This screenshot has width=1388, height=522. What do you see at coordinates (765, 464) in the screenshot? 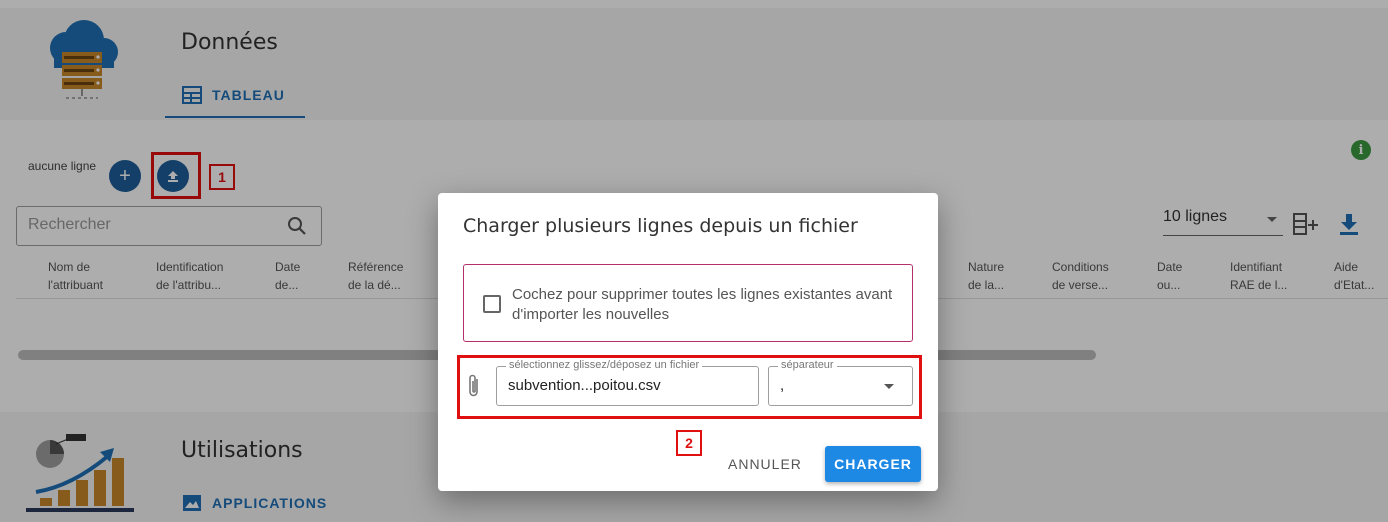
I see `cancel-button: ANNULER` at bounding box center [765, 464].